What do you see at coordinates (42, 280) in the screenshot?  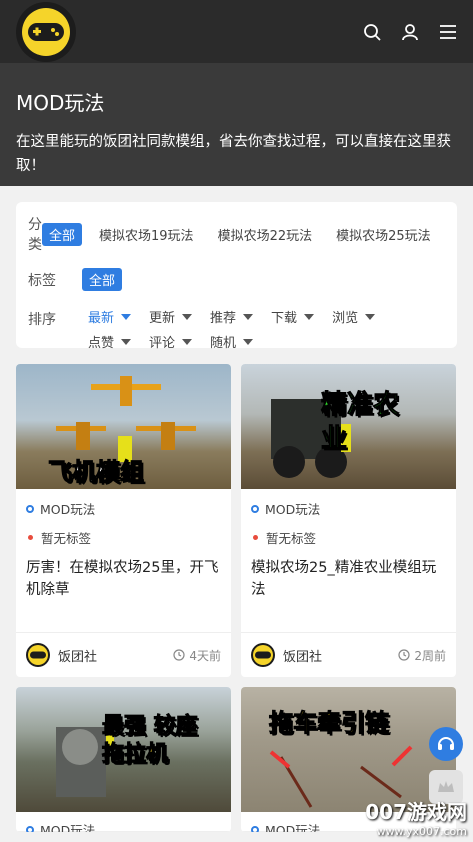 I see `tag-label: 标签` at bounding box center [42, 280].